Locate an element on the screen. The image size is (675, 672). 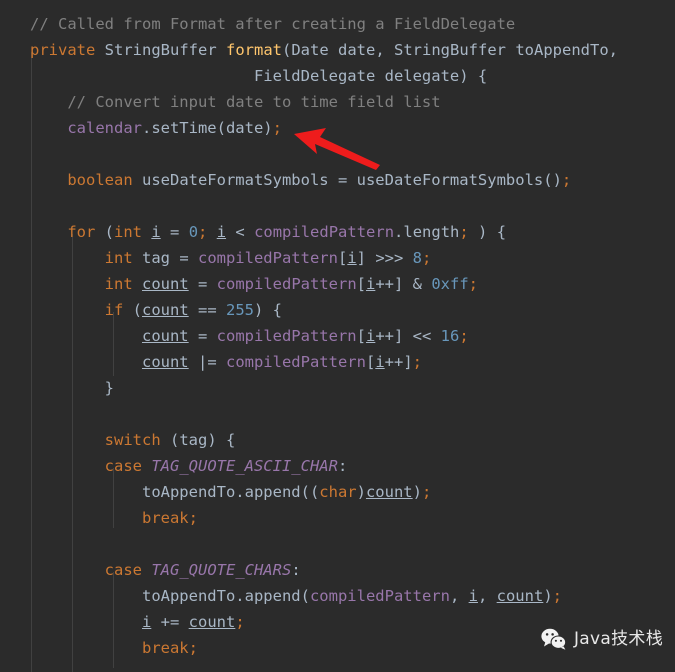
code-line: int count = compiledPattern[i++] & 0xff; is located at coordinates (239, 284).